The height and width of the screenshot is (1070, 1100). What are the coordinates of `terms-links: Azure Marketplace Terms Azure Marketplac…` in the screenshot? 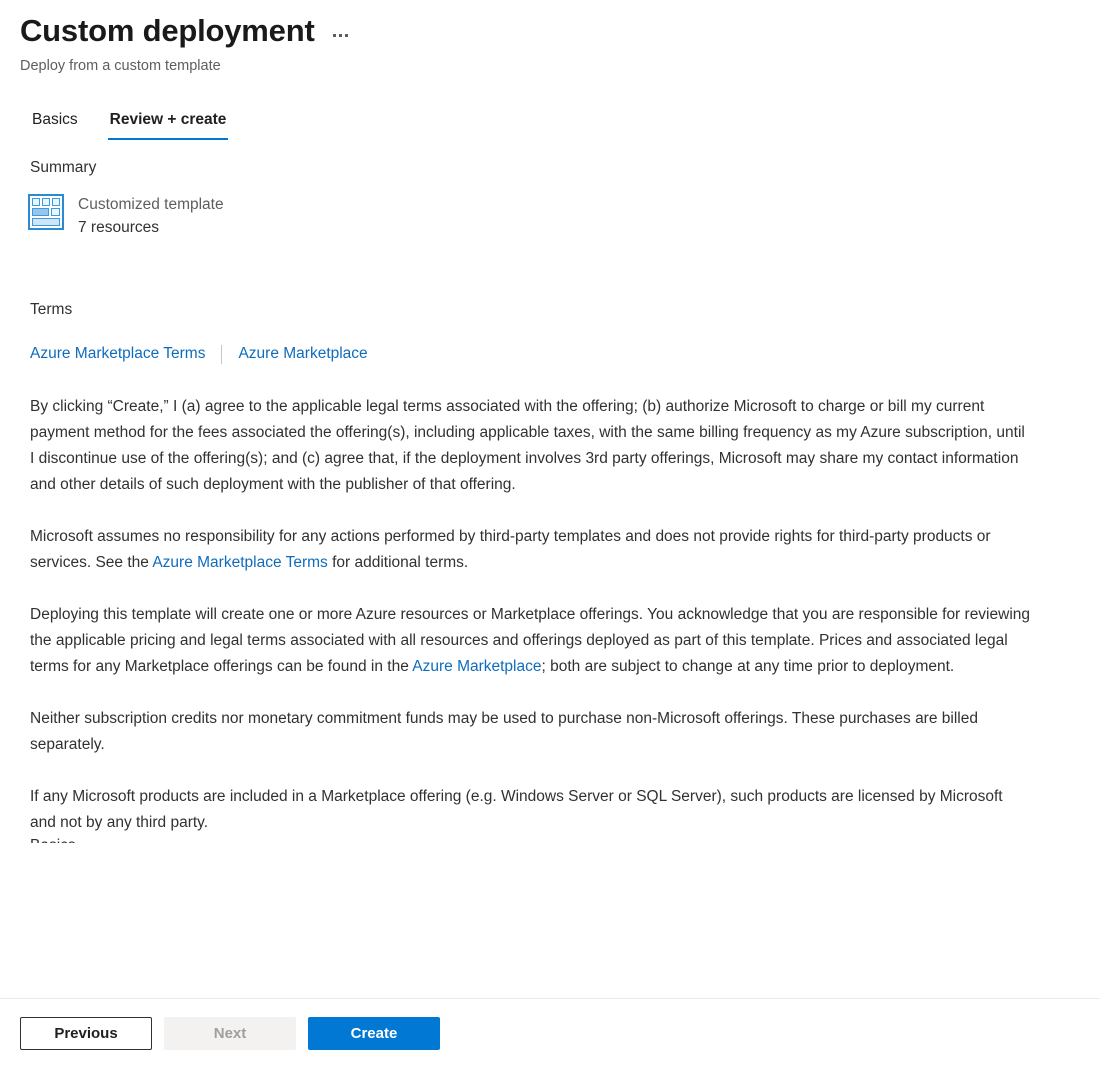 It's located at (555, 354).